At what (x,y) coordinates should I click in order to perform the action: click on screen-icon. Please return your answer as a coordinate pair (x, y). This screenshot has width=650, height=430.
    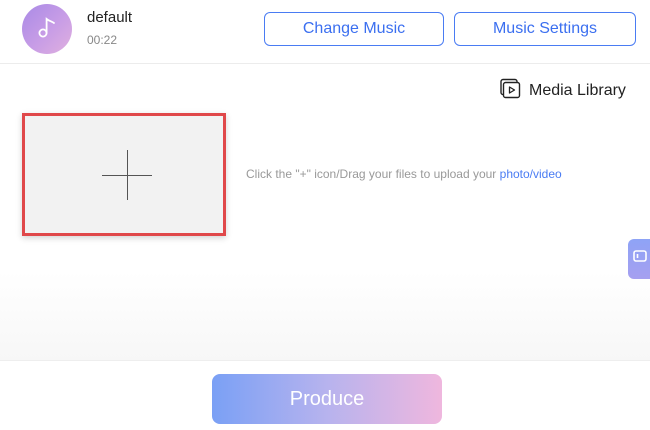
    Looking at the image, I should click on (641, 259).